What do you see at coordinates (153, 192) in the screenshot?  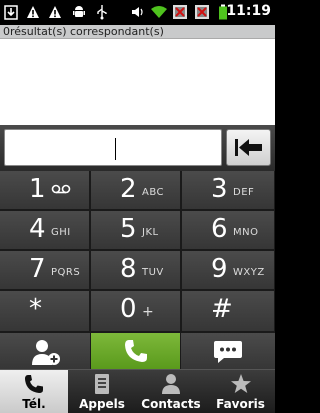 I see `key-letters: ABC` at bounding box center [153, 192].